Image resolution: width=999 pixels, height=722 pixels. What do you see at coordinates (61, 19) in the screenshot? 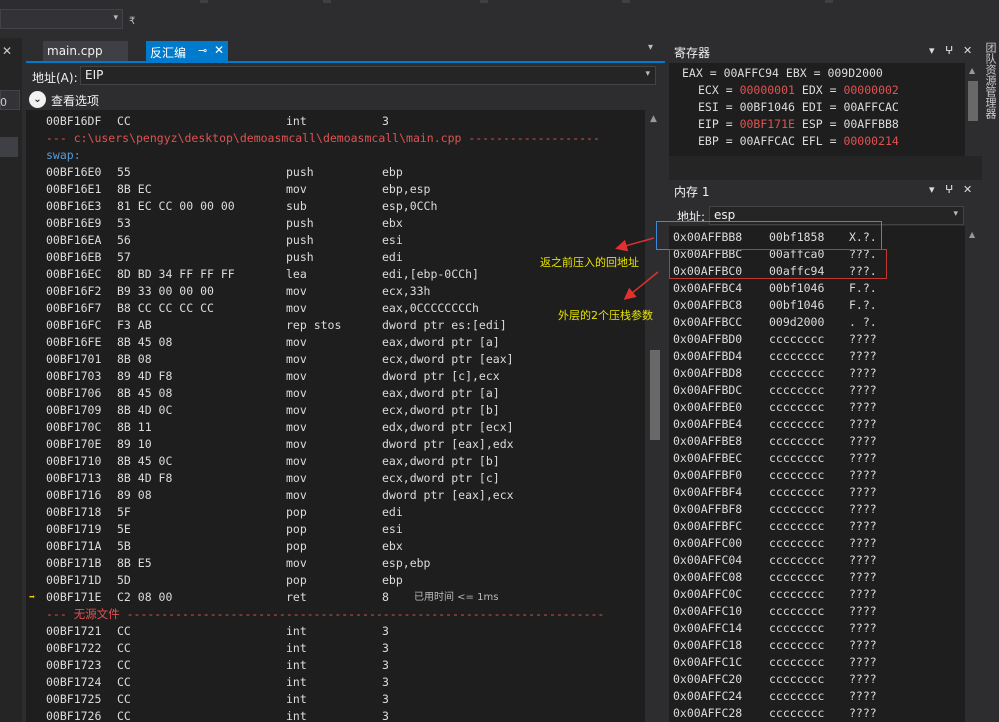
I see `solution-config-dropdown: ▾` at bounding box center [61, 19].